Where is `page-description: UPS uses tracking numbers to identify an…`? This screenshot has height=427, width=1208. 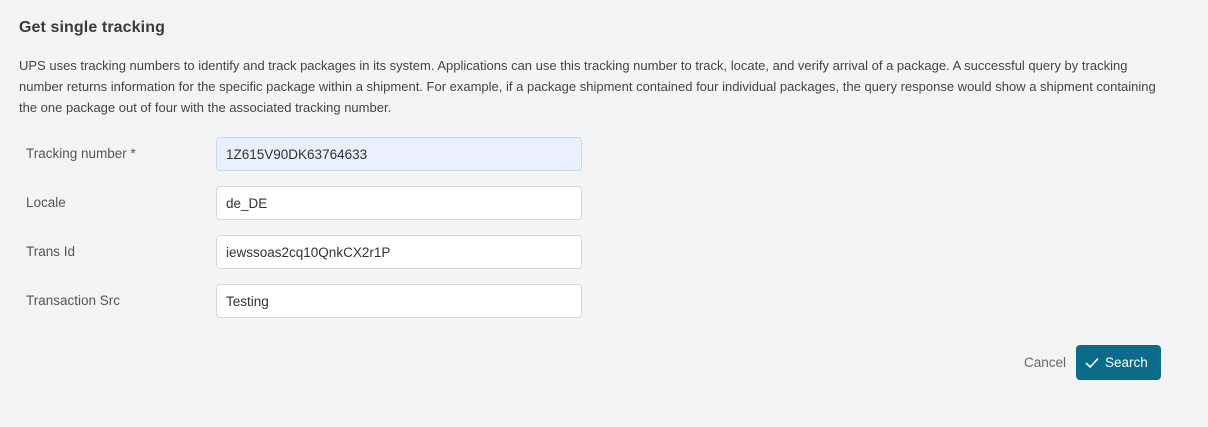
page-description: UPS uses tracking numbers to identify an… is located at coordinates (587, 86).